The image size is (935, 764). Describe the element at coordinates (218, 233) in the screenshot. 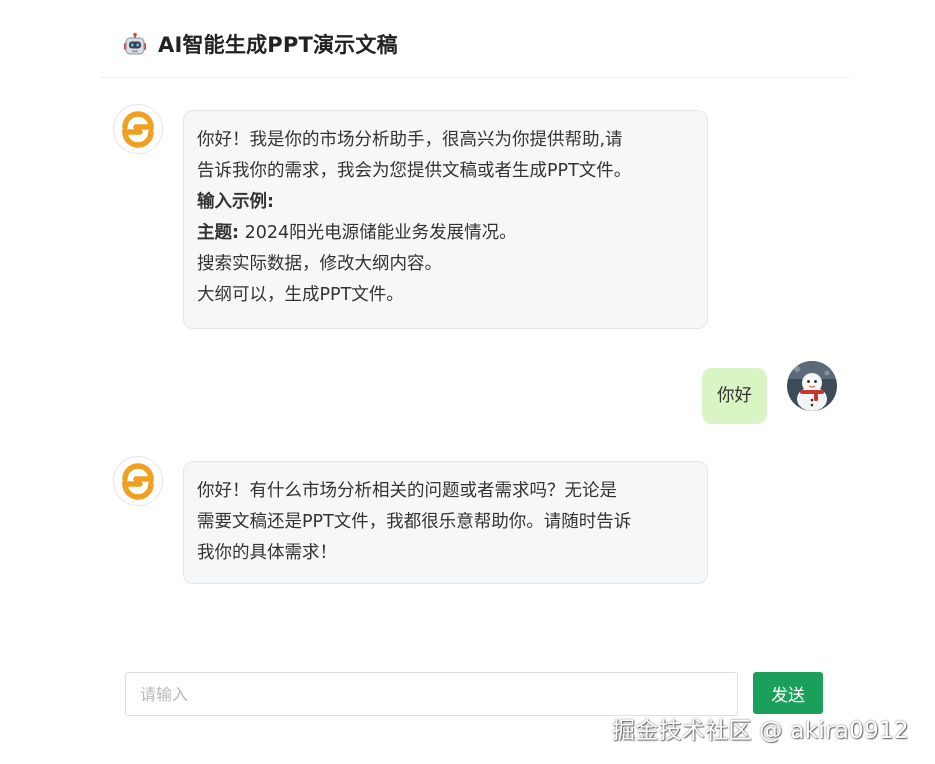

I see `topic-label: 主题:` at that location.